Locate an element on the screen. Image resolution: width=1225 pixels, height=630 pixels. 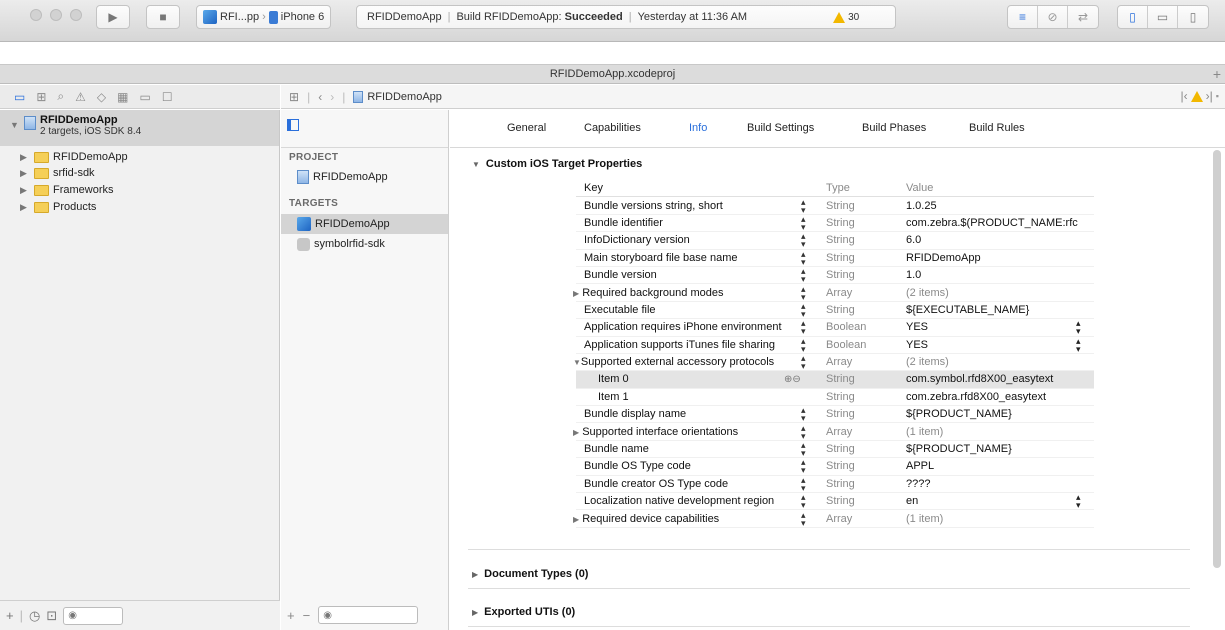
navigator-group-frameworks: ▶ Frameworks is located at coordinates (67, 190).